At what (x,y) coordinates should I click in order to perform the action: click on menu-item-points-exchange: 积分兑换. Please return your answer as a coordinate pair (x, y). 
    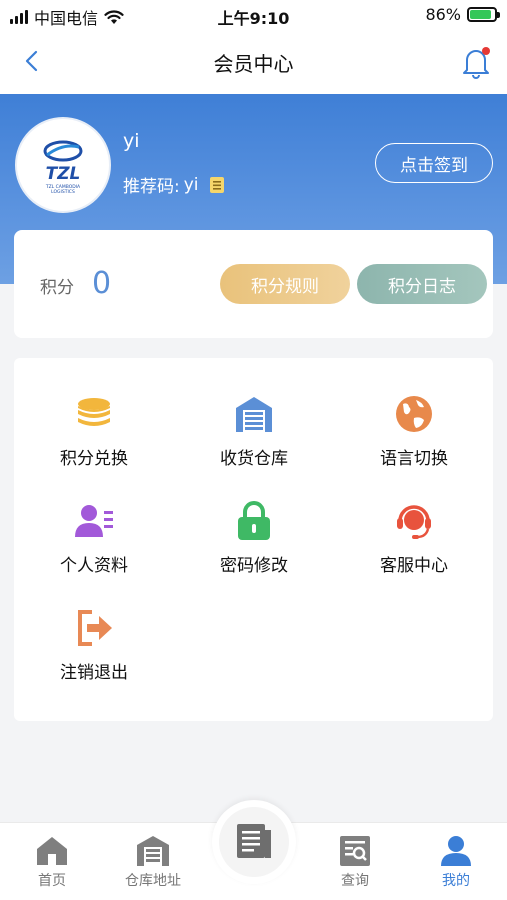
    Looking at the image, I should click on (94, 444).